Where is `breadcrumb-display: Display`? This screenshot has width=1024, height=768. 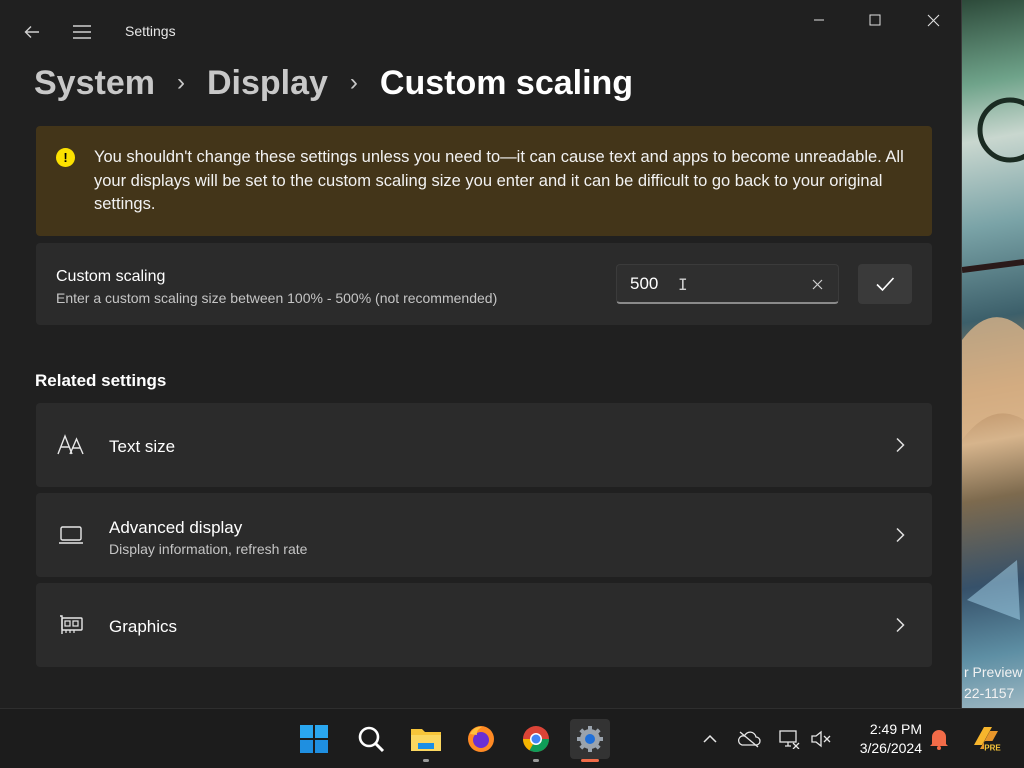
breadcrumb-display: Display is located at coordinates (267, 83).